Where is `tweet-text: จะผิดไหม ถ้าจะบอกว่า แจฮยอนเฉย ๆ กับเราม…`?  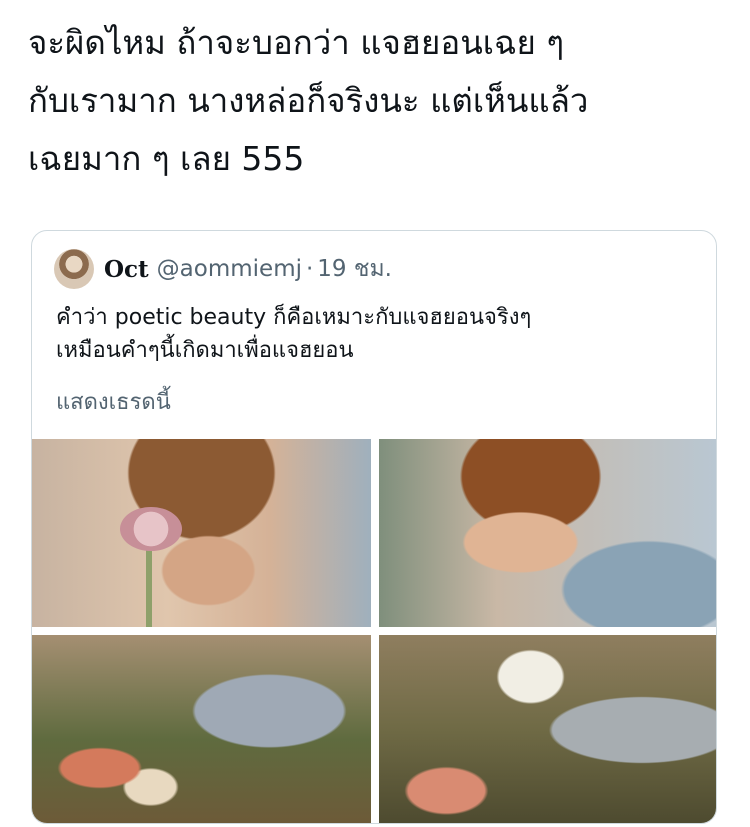
tweet-text: จะผิดไหม ถ้าจะบอกว่า แจฮยอนเฉย ๆ กับเราม… is located at coordinates (308, 100).